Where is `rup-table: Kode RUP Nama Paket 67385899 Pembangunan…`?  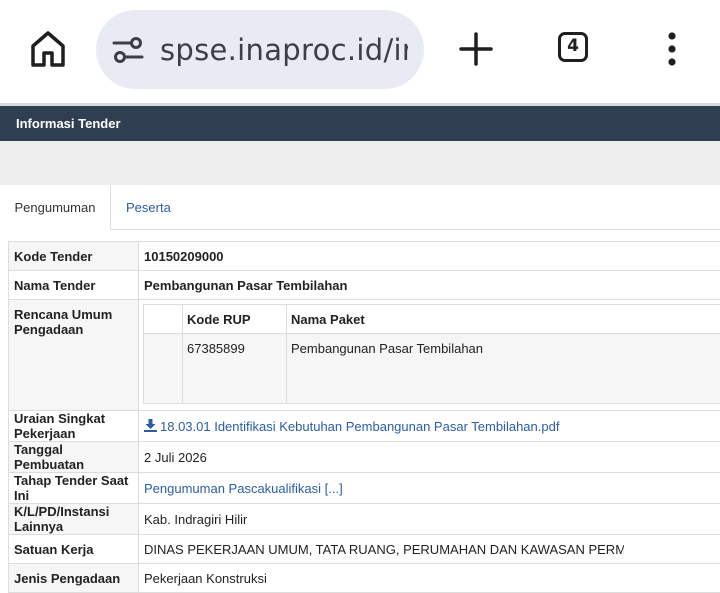
rup-table: Kode RUP Nama Paket 67385899 Pembangunan… is located at coordinates (431, 354).